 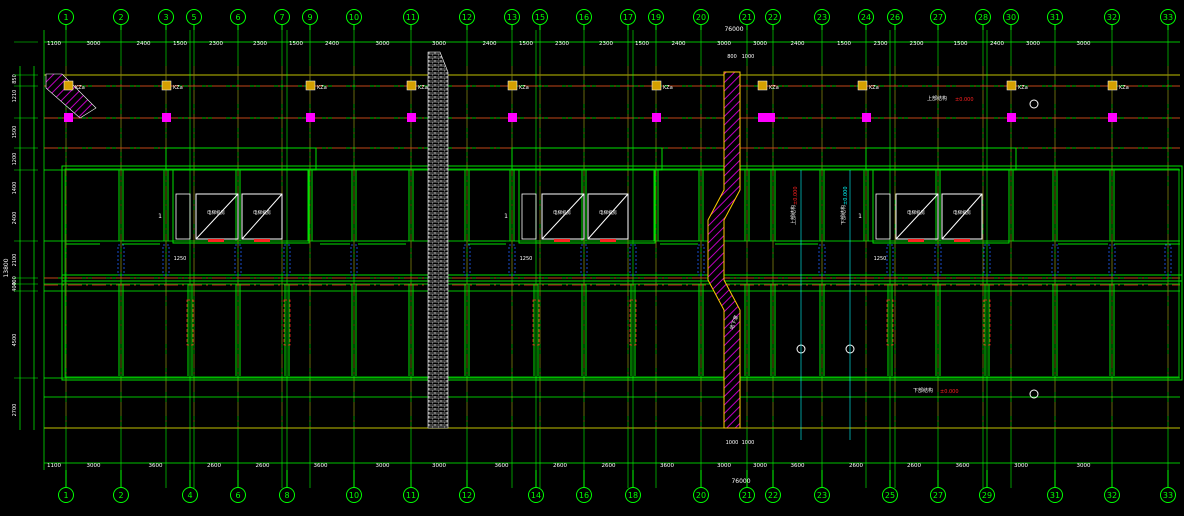 I want to click on left-dimension-text: 1500, so click(x=15, y=132).